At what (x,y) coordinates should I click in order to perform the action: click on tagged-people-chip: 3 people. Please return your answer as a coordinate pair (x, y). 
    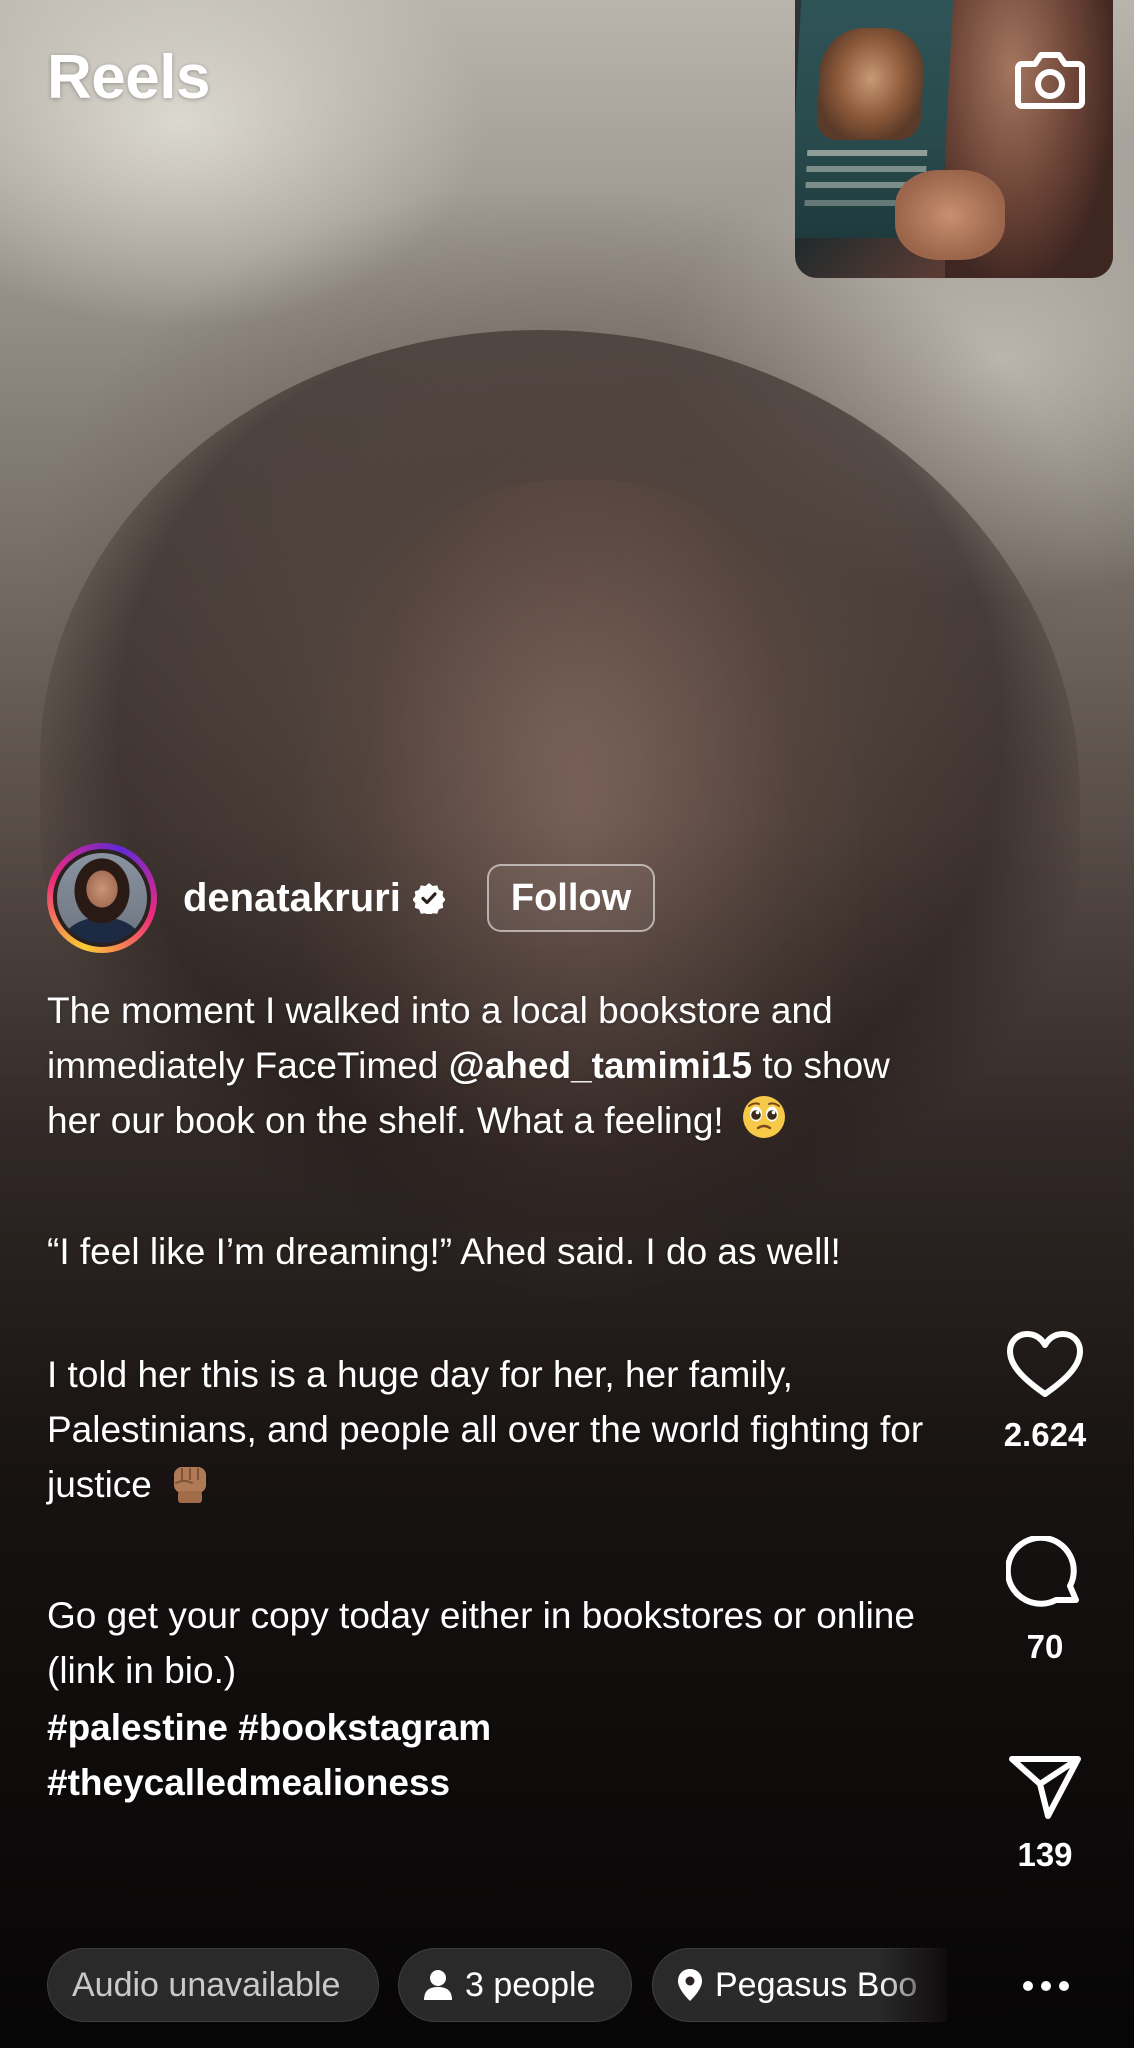
    Looking at the image, I should click on (515, 1985).